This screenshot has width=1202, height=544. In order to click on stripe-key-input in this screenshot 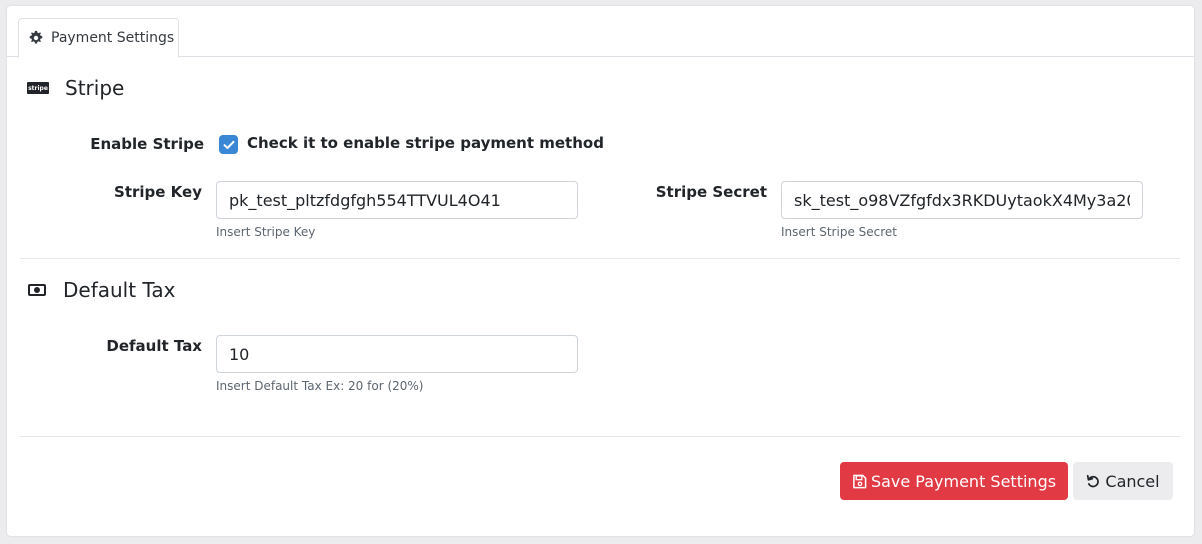, I will do `click(397, 200)`.